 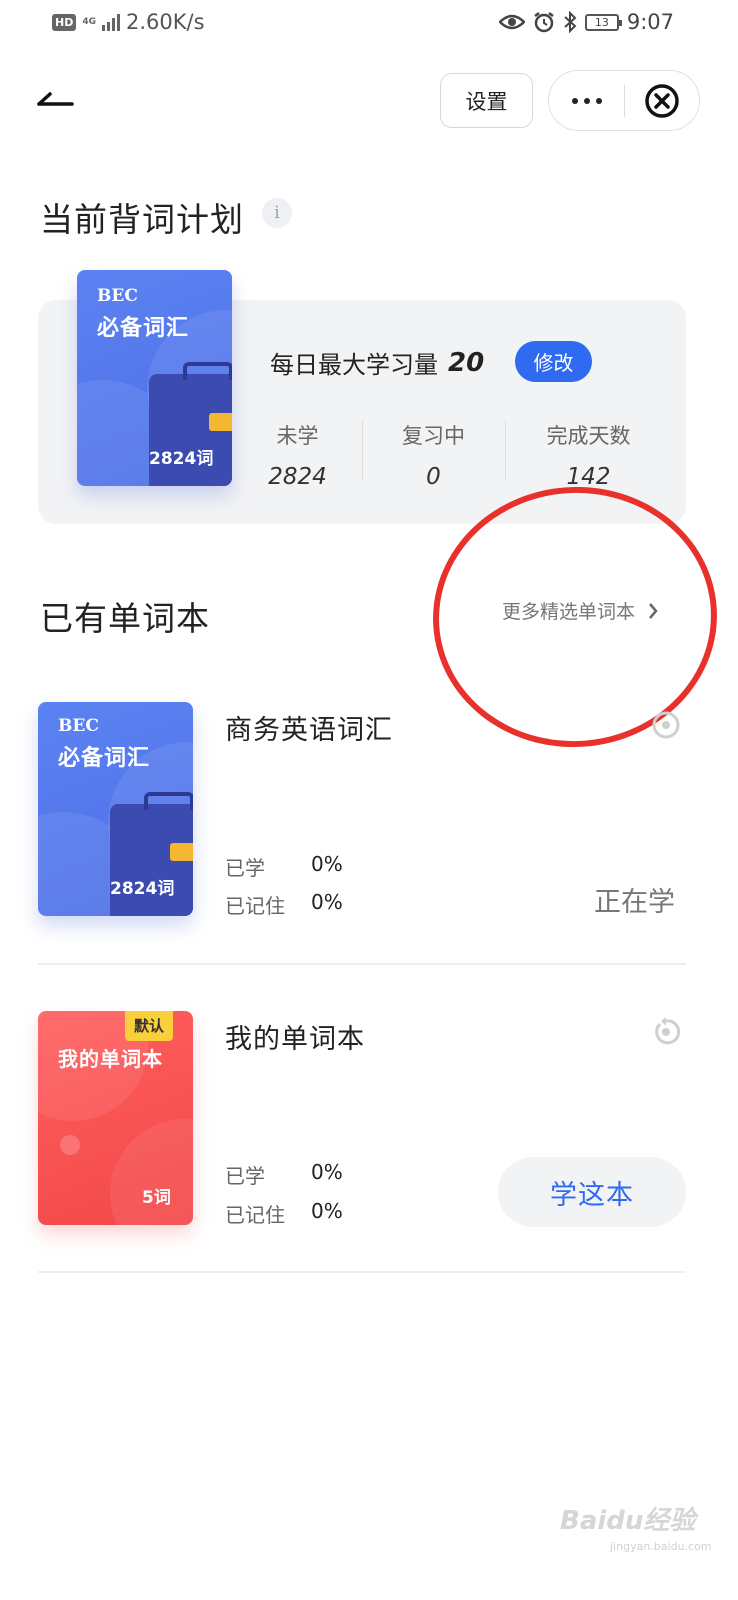 What do you see at coordinates (666, 725) in the screenshot?
I see `radio-selected-icon` at bounding box center [666, 725].